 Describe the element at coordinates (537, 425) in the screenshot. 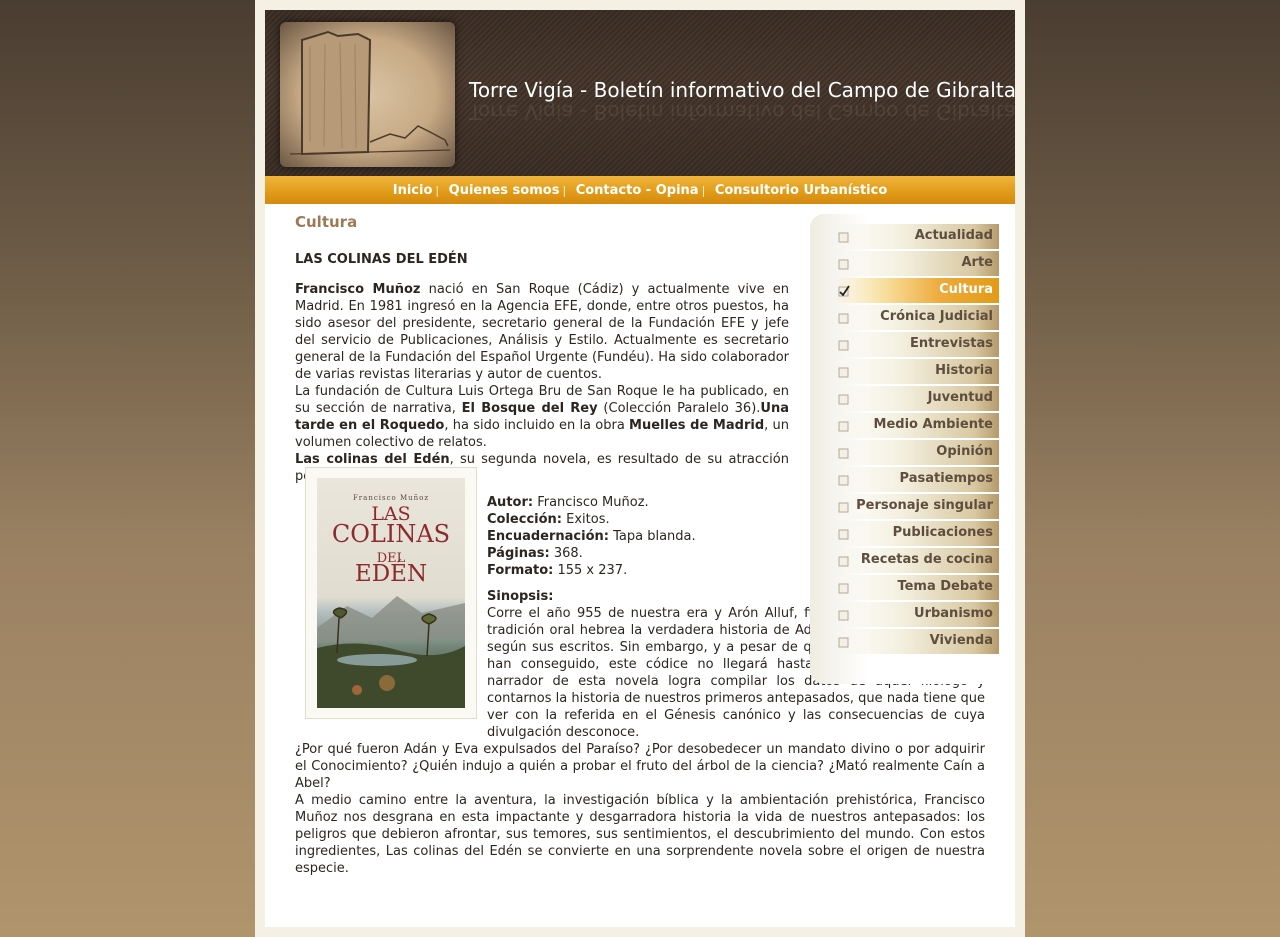

I see `intro-text-2e: , ha sido incluido en la obra` at that location.